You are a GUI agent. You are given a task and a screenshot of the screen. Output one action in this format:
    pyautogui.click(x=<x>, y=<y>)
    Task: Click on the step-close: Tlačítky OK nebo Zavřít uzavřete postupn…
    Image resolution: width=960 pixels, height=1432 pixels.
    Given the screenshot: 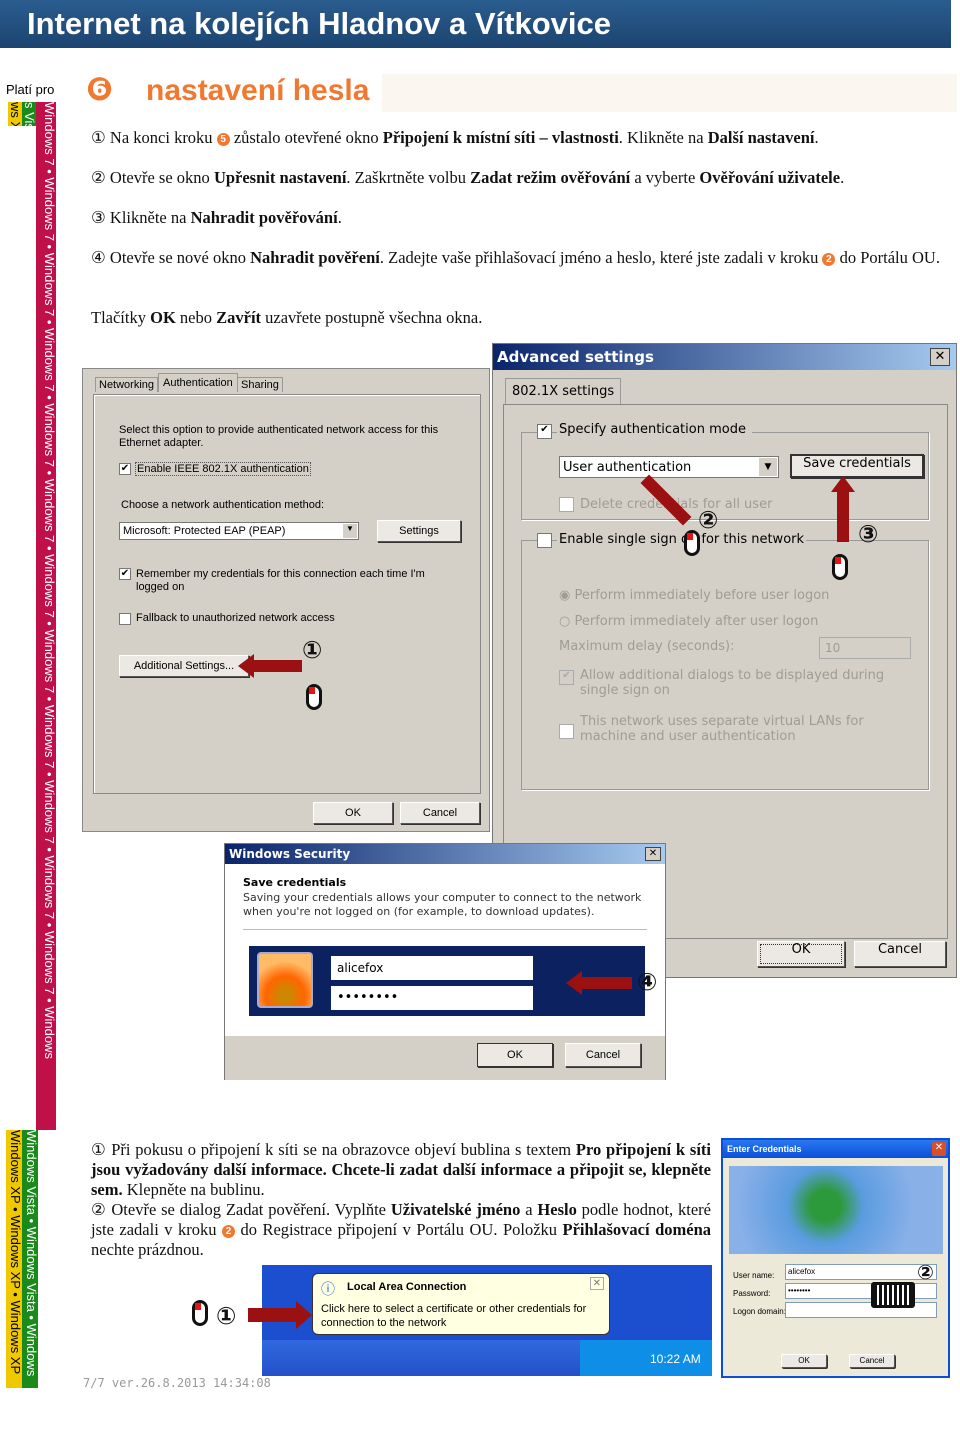 What is the action you would take?
    pyautogui.click(x=287, y=317)
    